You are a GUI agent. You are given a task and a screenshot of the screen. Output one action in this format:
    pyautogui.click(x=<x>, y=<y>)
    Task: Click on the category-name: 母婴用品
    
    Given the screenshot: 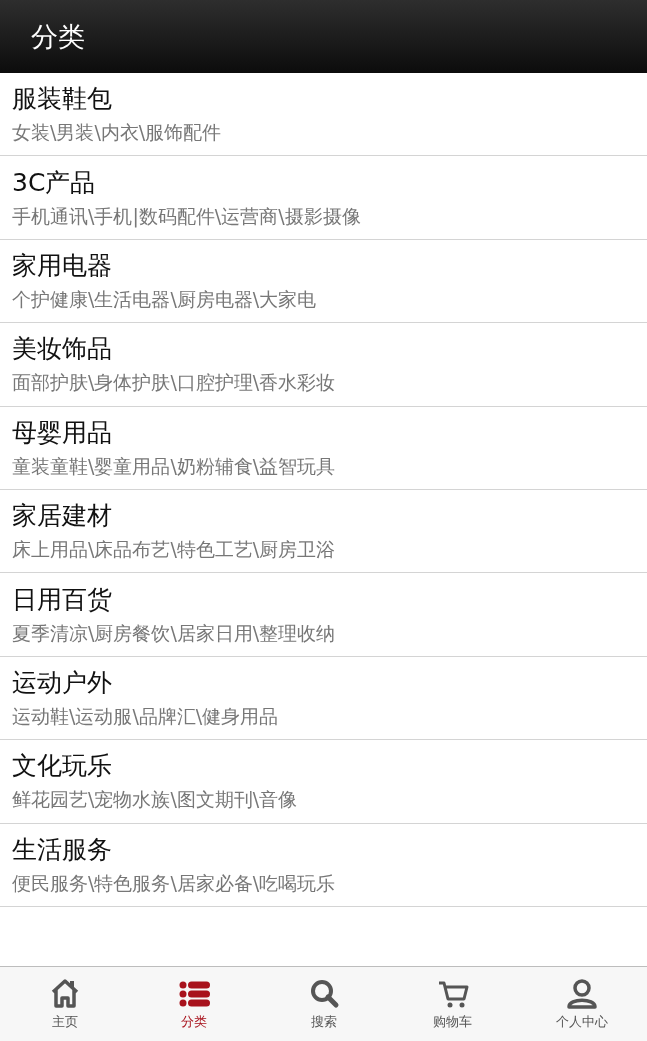 What is the action you would take?
    pyautogui.click(x=62, y=432)
    